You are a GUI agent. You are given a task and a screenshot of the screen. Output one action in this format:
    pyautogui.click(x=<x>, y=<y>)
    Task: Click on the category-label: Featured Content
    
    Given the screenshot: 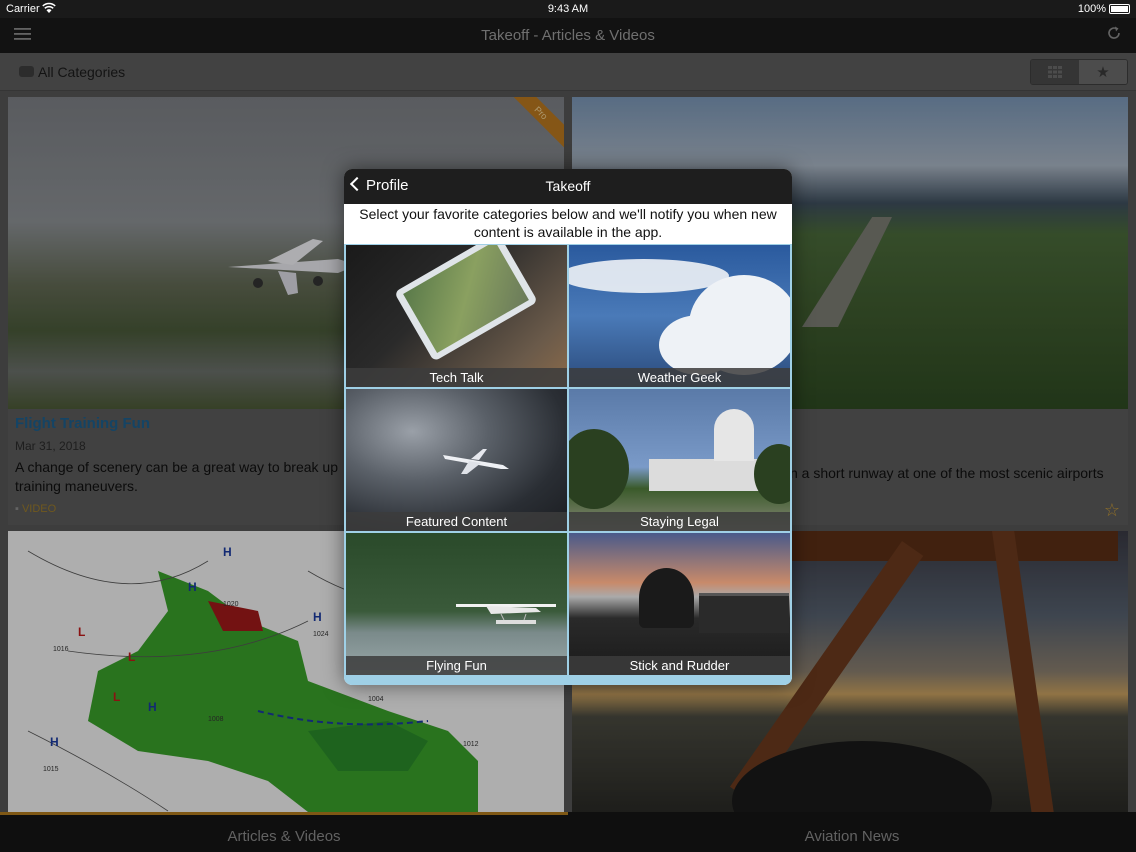 What is the action you would take?
    pyautogui.click(x=456, y=521)
    